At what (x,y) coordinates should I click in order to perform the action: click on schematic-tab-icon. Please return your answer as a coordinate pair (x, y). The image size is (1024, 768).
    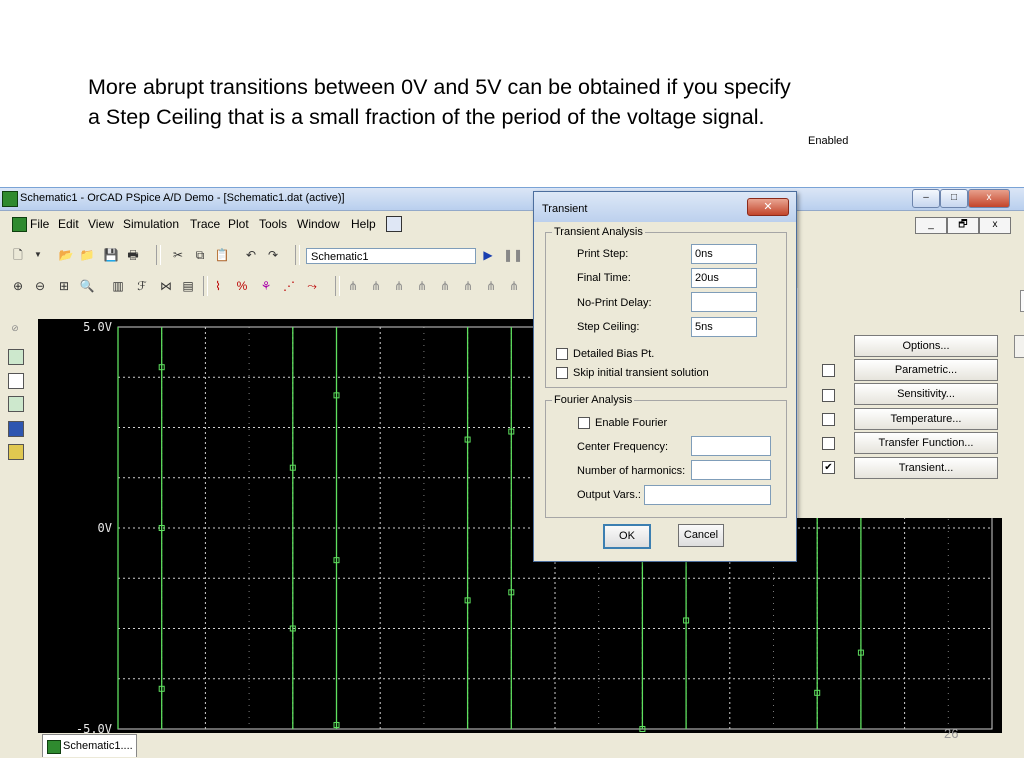
    Looking at the image, I should click on (54, 747).